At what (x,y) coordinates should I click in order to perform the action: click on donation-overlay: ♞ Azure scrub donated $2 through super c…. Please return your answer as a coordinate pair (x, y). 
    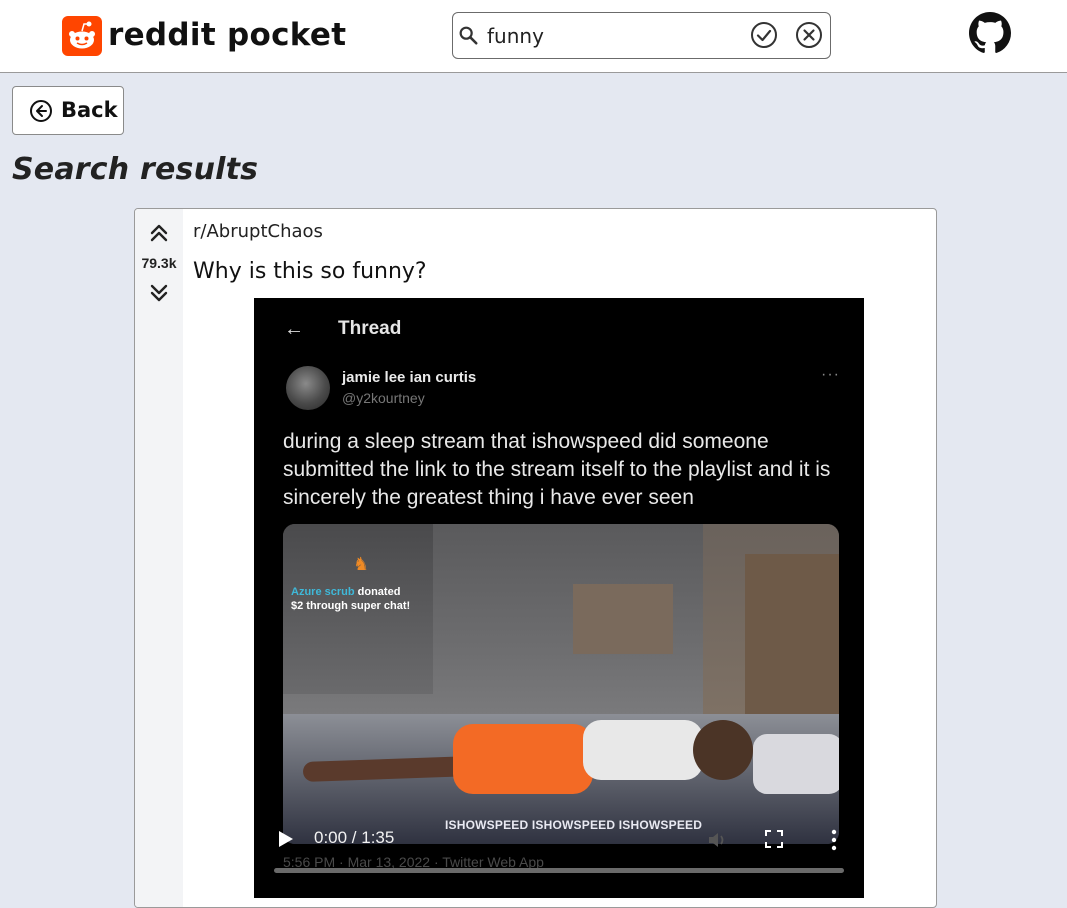
    Looking at the image, I should click on (356, 589).